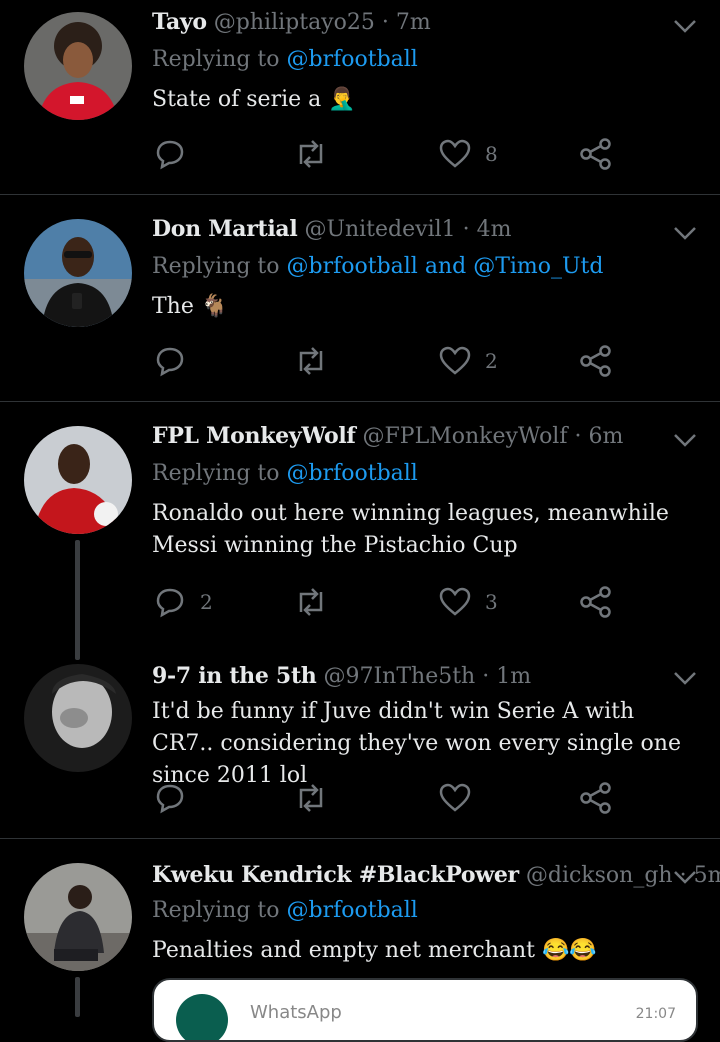 The width and height of the screenshot is (720, 1042). What do you see at coordinates (599, 875) in the screenshot?
I see `user-handle: @dickson_gh` at bounding box center [599, 875].